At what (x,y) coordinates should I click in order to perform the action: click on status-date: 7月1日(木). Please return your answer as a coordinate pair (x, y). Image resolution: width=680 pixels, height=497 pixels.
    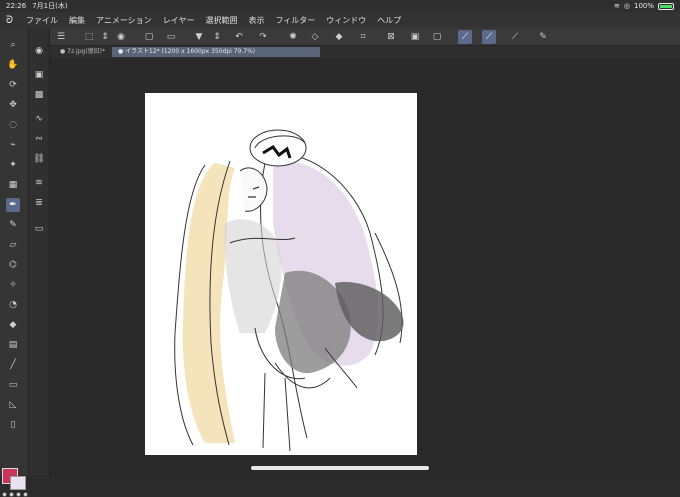
    Looking at the image, I should click on (50, 6).